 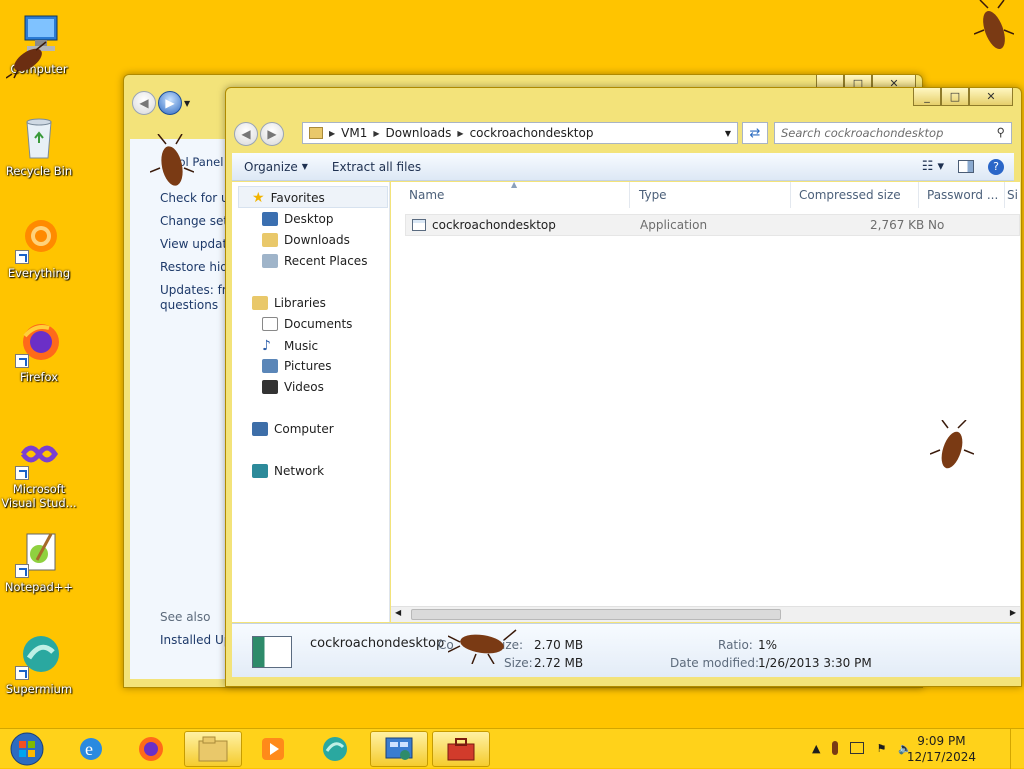 I want to click on refresh-icon: ⇄, so click(x=755, y=133).